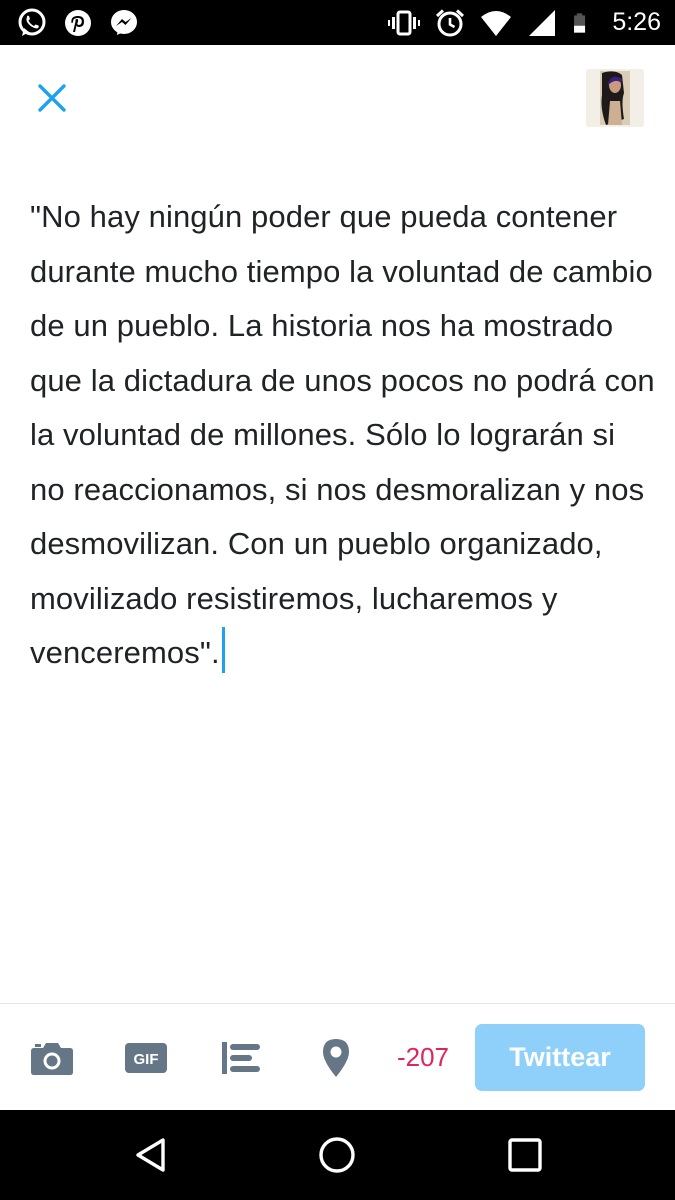 This screenshot has width=675, height=1200. I want to click on navigation-bar, so click(337, 1155).